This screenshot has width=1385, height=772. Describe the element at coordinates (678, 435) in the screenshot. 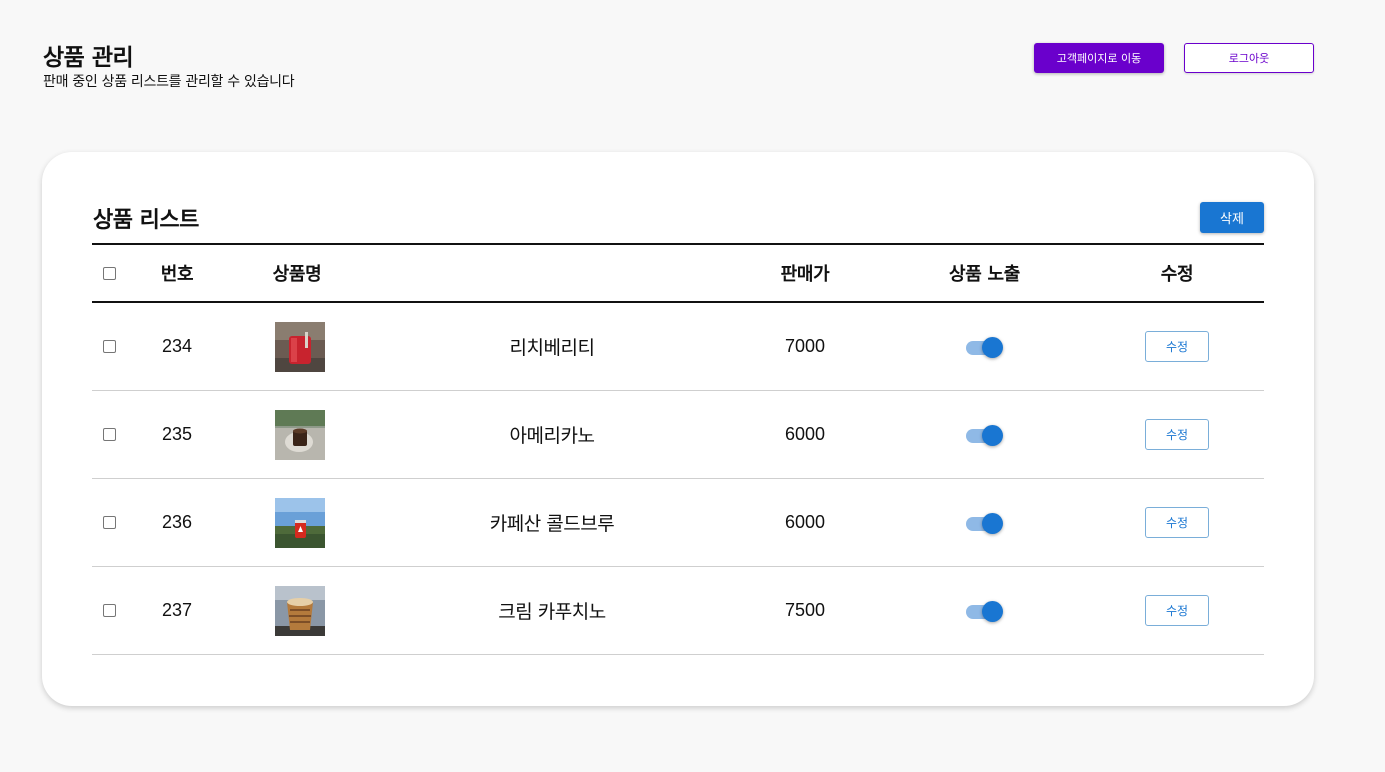

I see `table-row: 235 아메리카노 6000 수정` at that location.